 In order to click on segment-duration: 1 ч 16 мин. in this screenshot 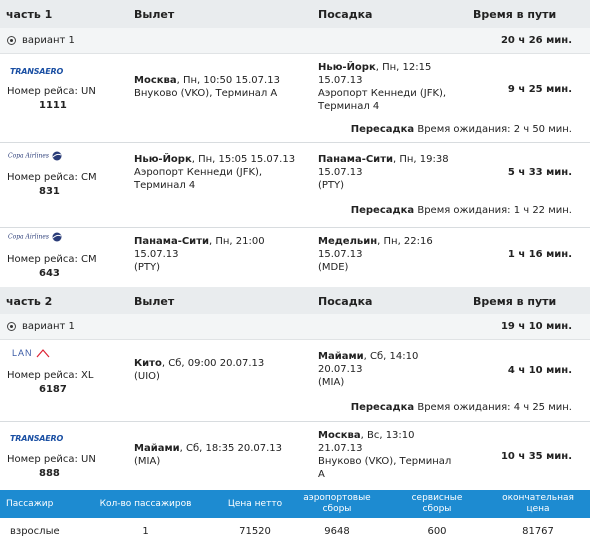, I will do `click(539, 254)`.